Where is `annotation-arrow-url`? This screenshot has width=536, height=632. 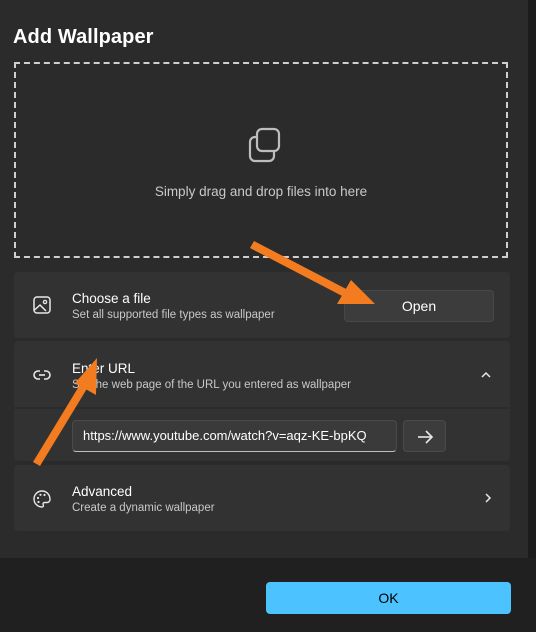
annotation-arrow-url is located at coordinates (65, 412).